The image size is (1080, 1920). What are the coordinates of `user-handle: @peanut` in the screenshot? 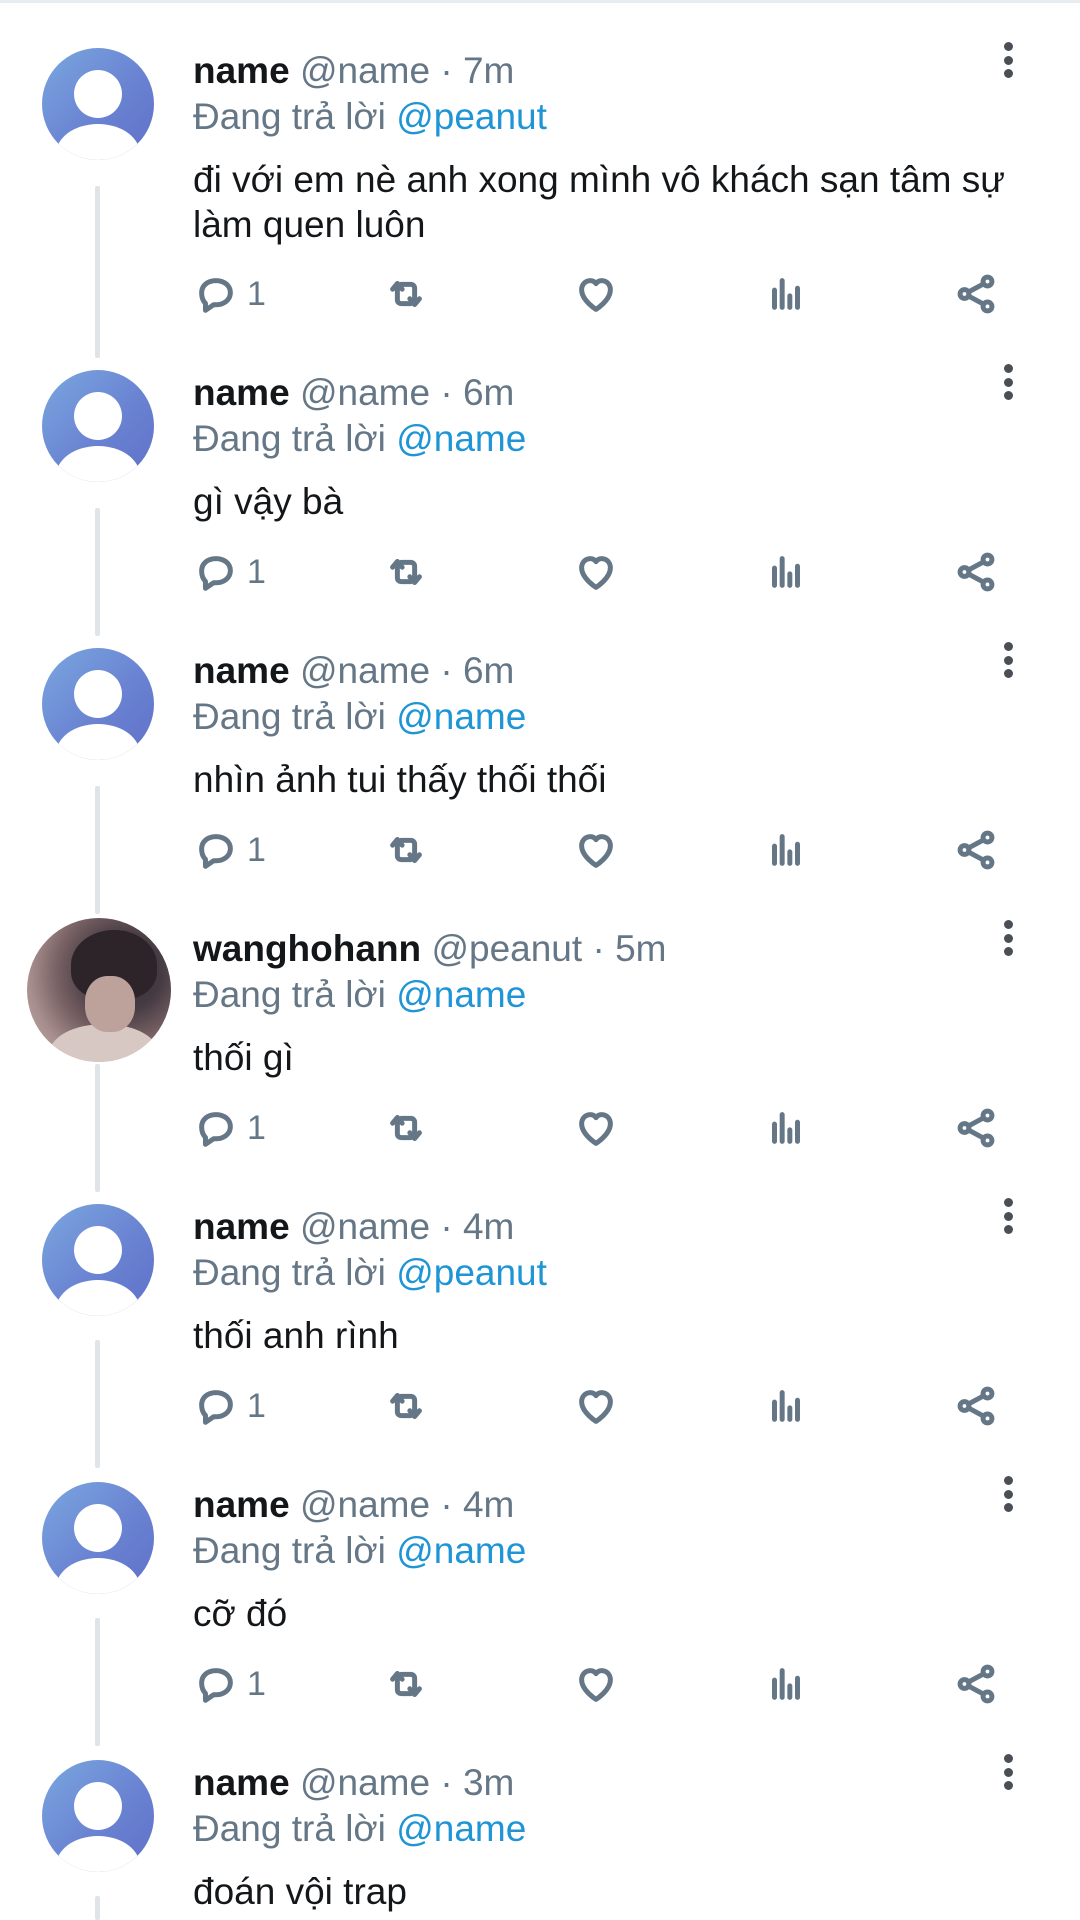 It's located at (507, 948).